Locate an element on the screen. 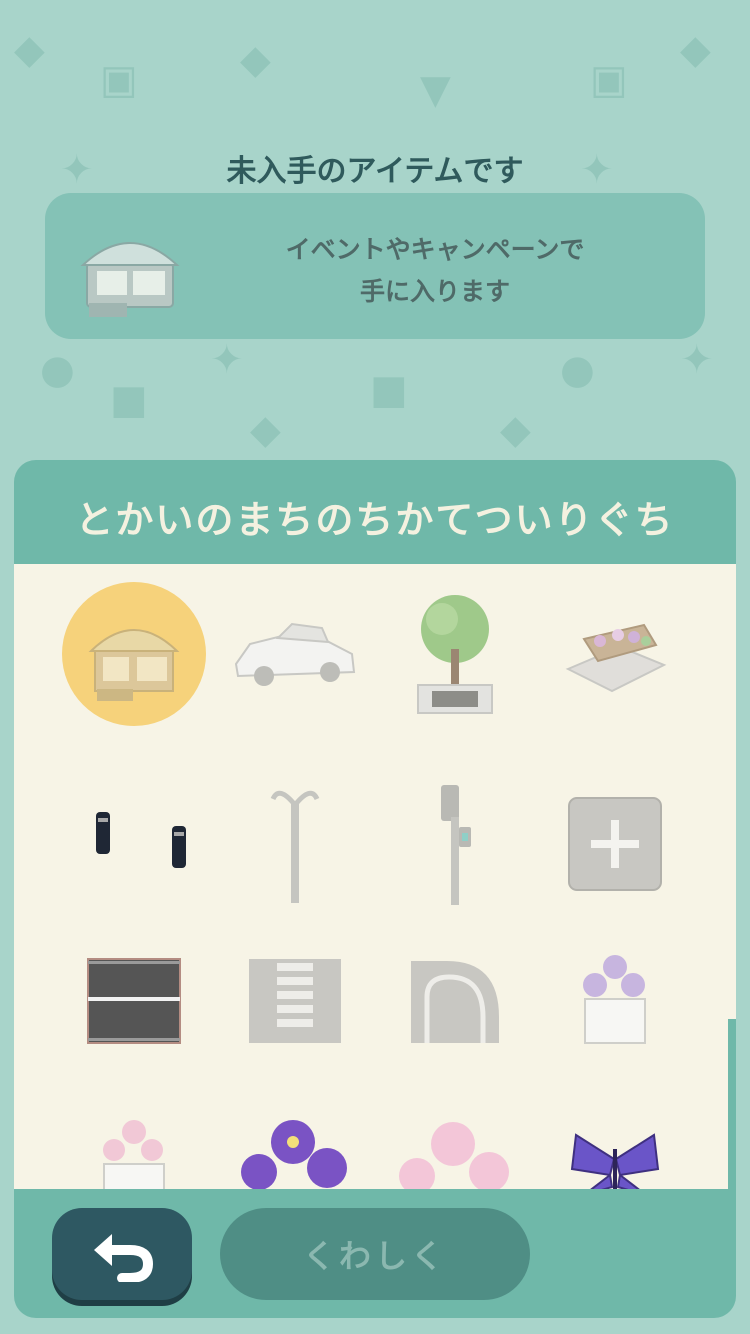 The height and width of the screenshot is (1334, 750). streetlamp-icon is located at coordinates (295, 846).